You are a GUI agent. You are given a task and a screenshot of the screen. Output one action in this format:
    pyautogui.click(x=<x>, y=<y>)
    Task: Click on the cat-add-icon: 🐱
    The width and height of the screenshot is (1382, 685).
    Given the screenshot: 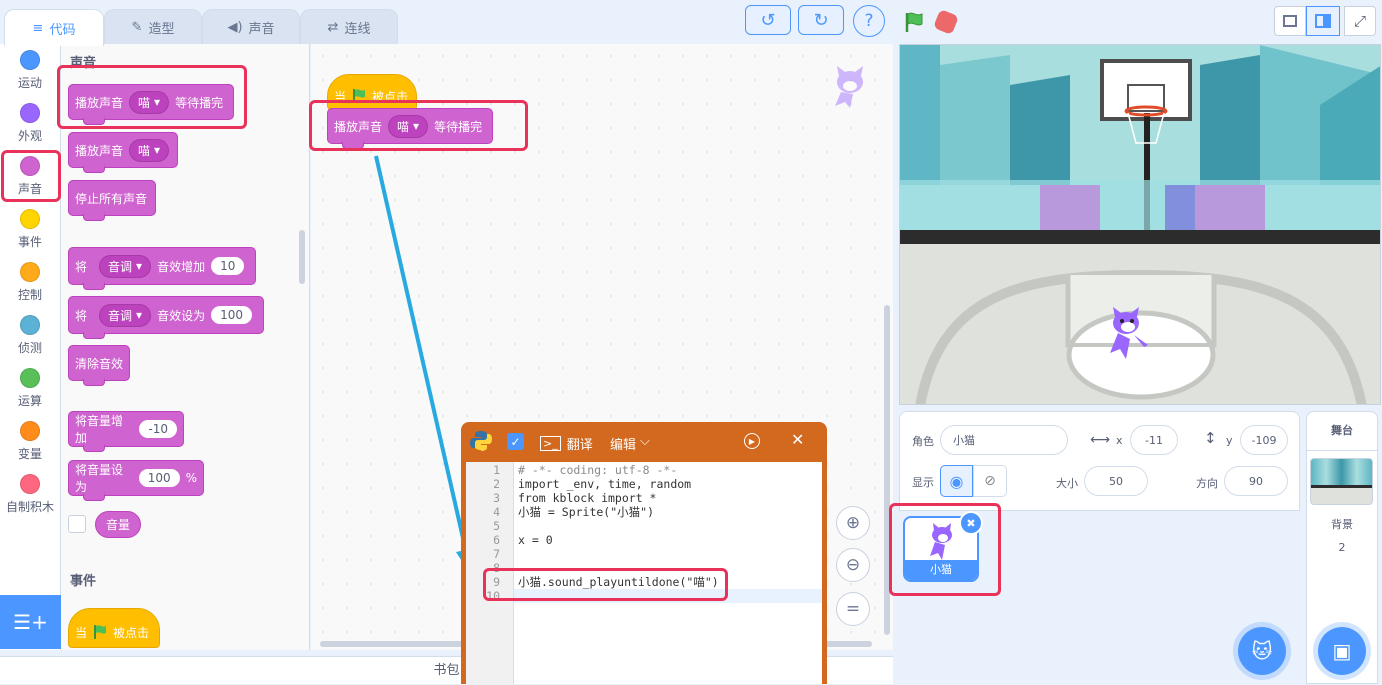 What is the action you would take?
    pyautogui.click(x=1262, y=651)
    